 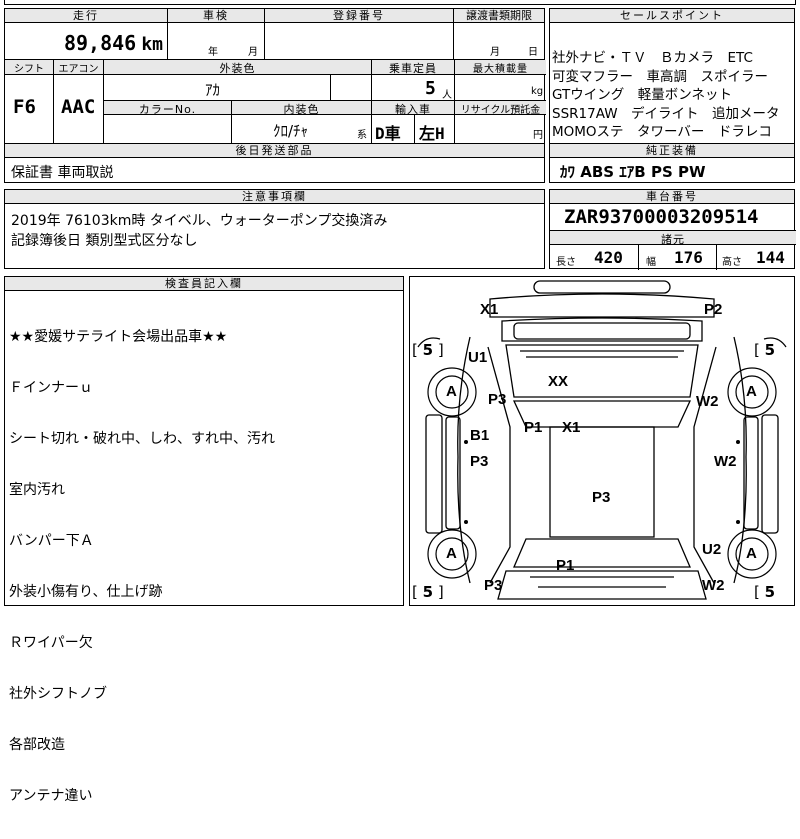 I want to click on selling-point-1: 社外ナビ・ＴＶ Ｂカメラ ETC, so click(x=652, y=58).